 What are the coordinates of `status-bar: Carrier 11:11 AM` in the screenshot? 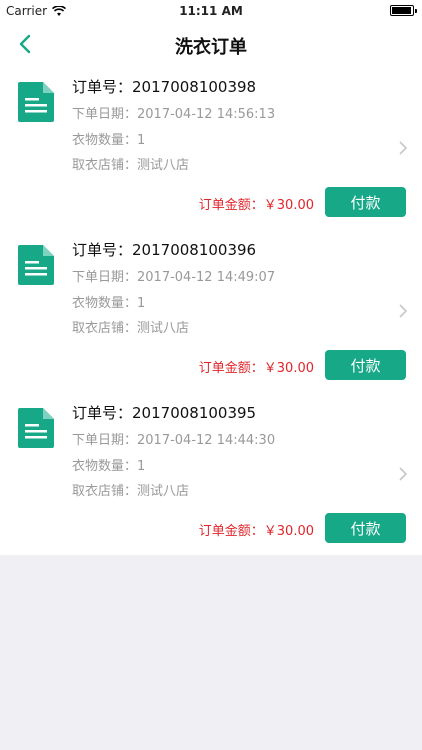 It's located at (211, 11).